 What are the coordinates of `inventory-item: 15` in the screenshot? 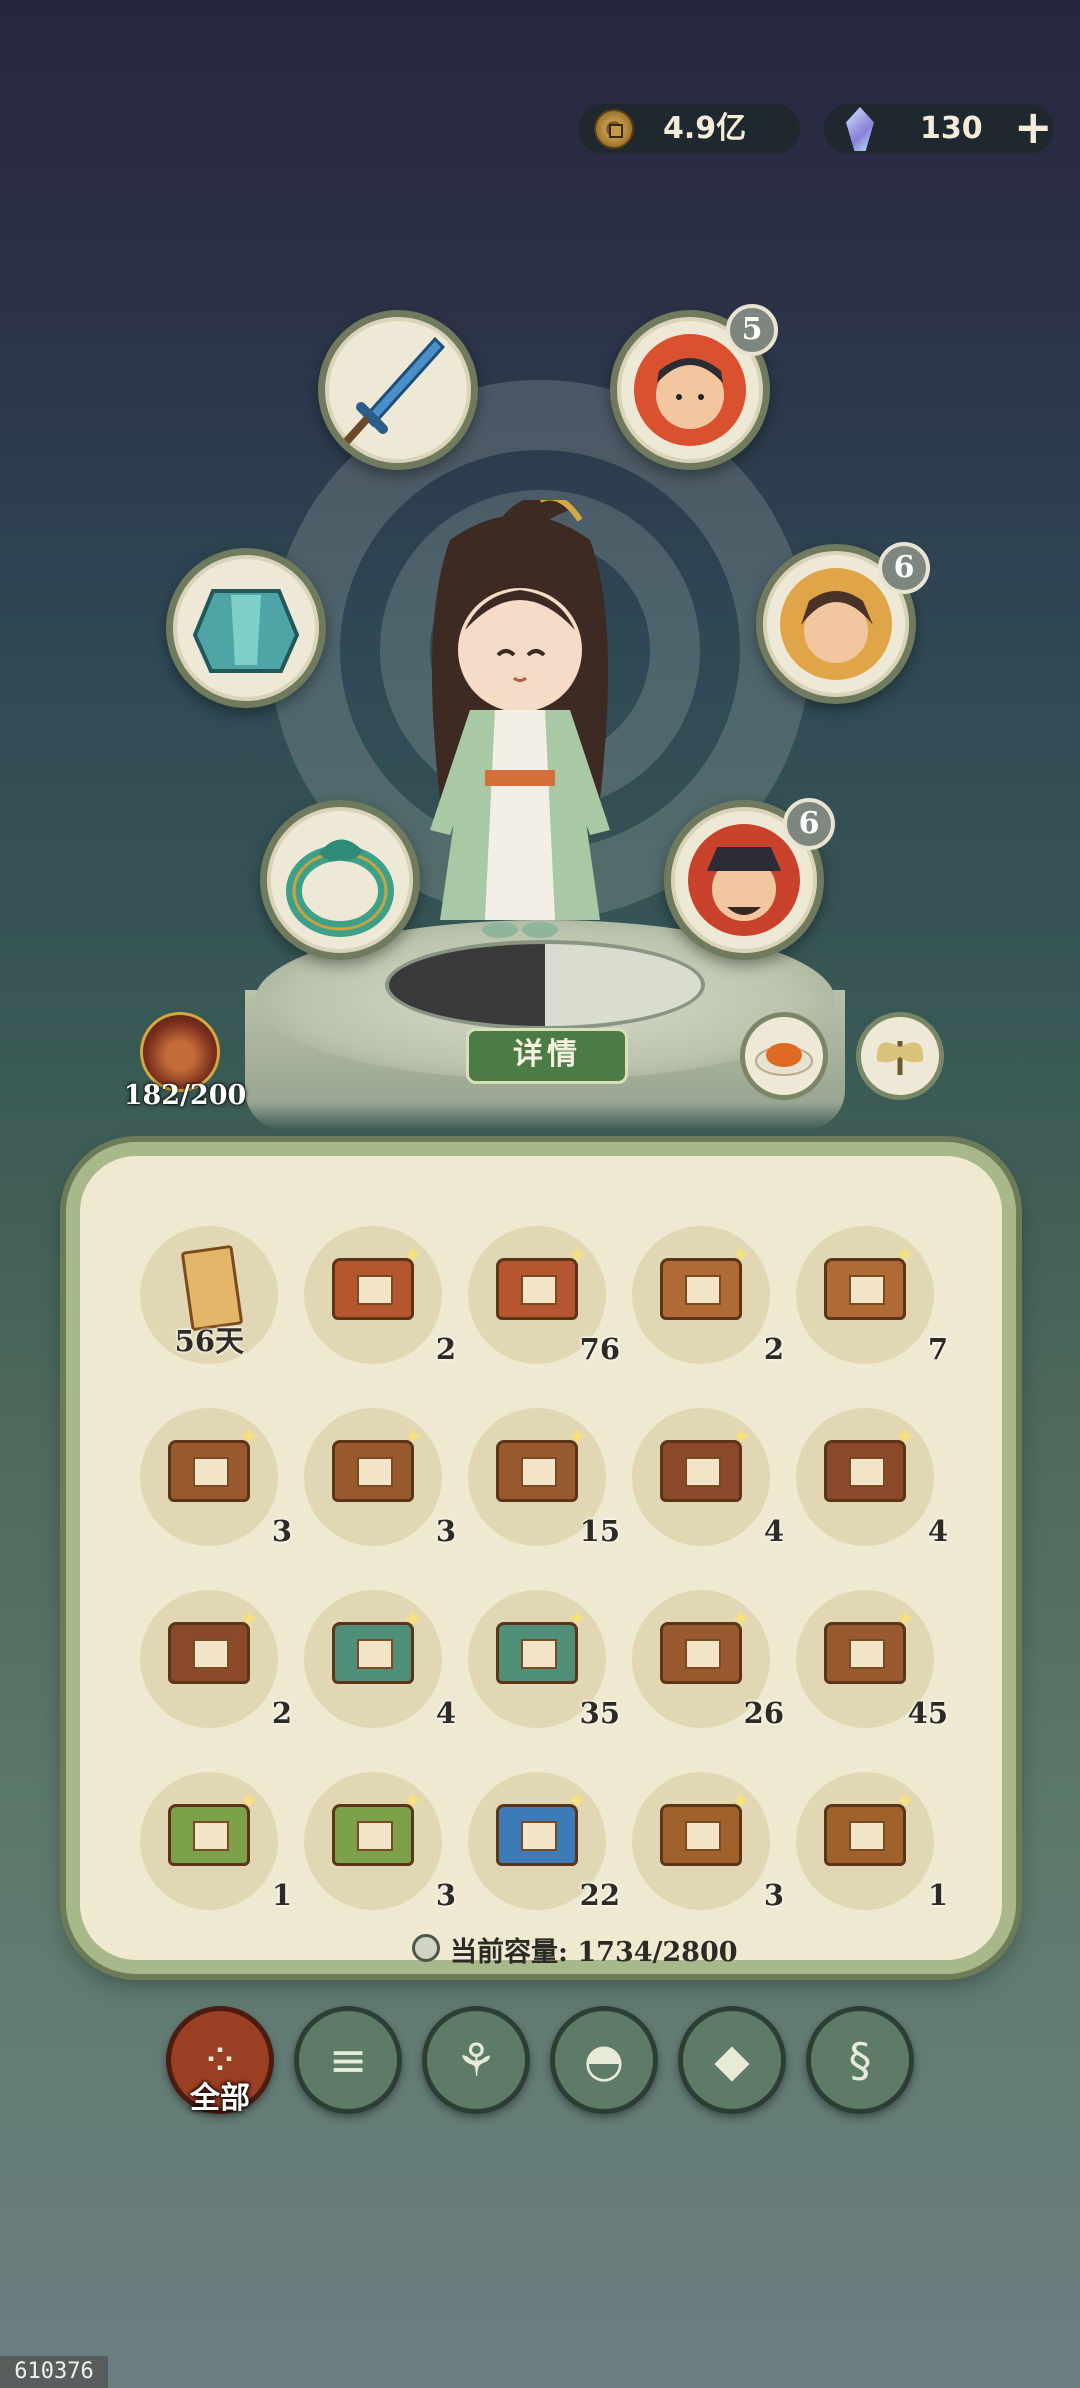 It's located at (544, 1478).